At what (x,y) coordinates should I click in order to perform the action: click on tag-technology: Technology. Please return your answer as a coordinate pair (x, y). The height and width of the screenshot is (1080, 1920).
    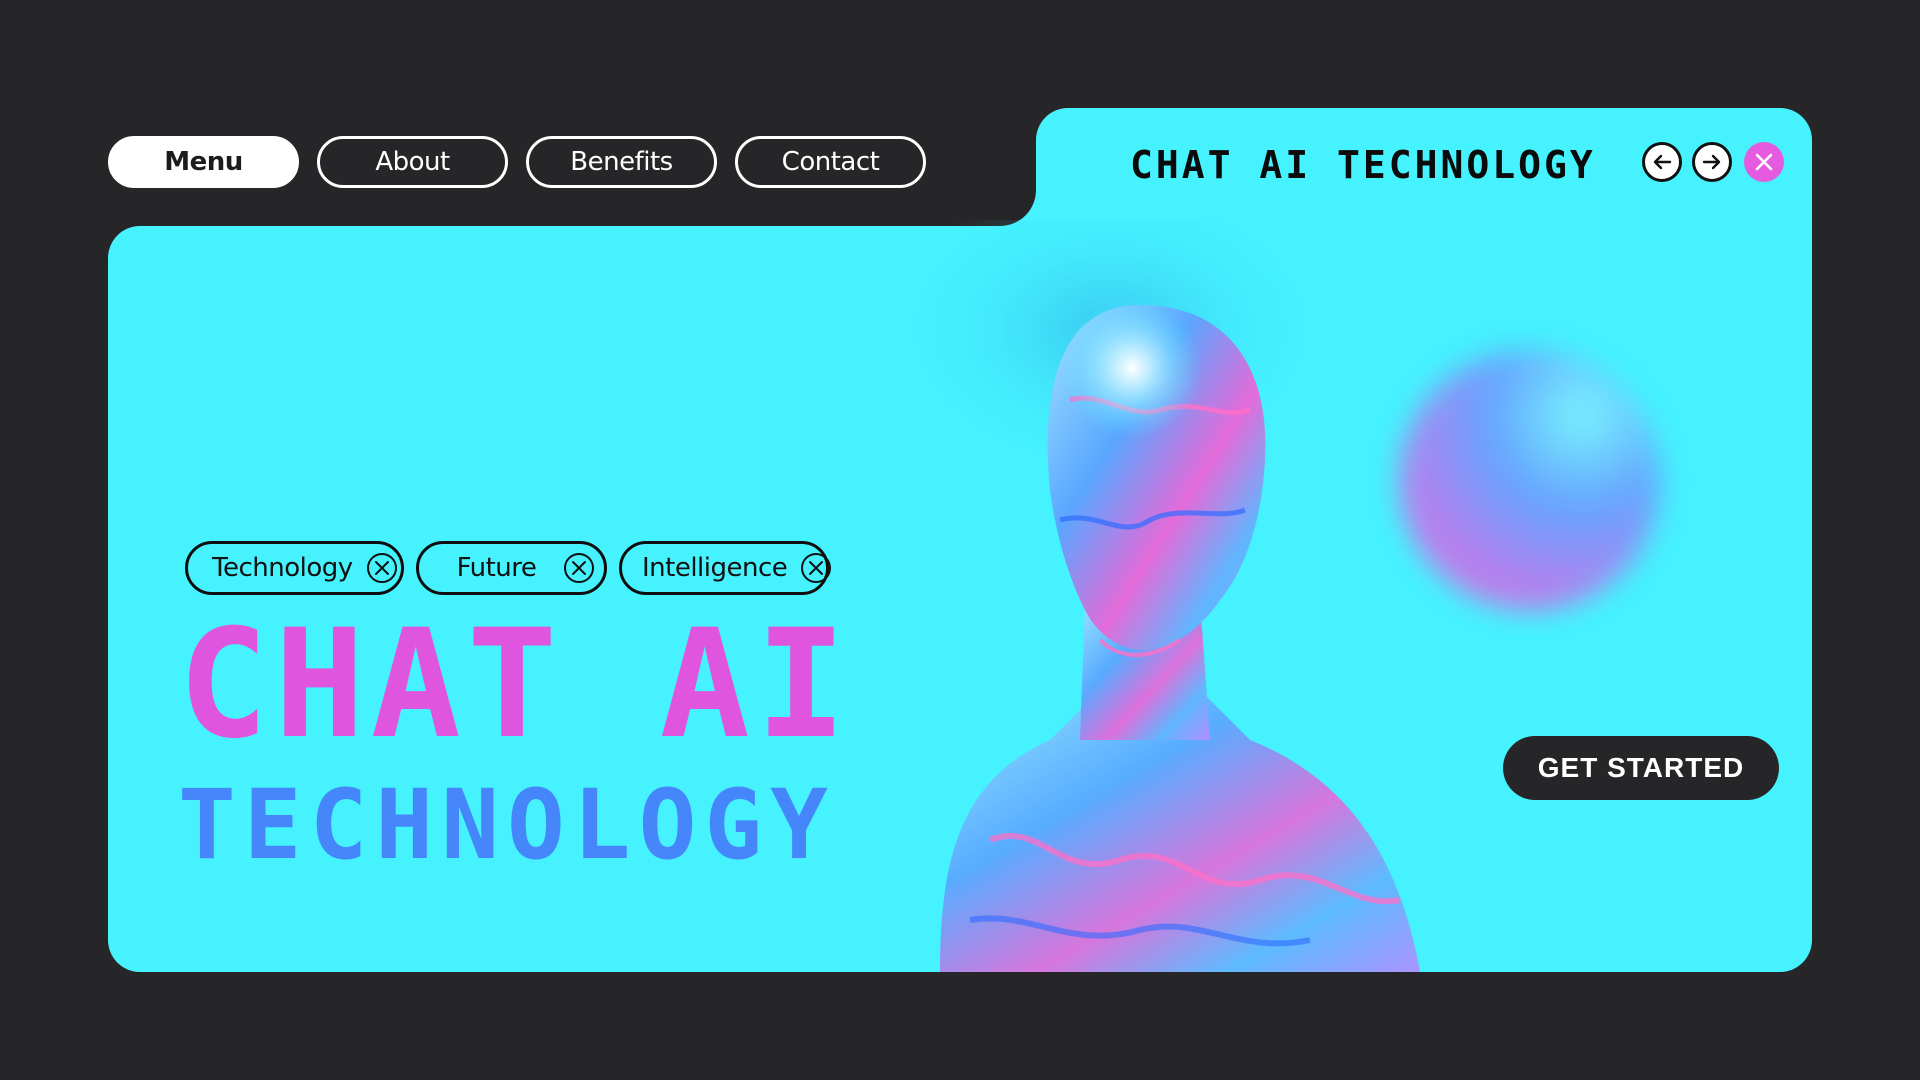
    Looking at the image, I should click on (294, 568).